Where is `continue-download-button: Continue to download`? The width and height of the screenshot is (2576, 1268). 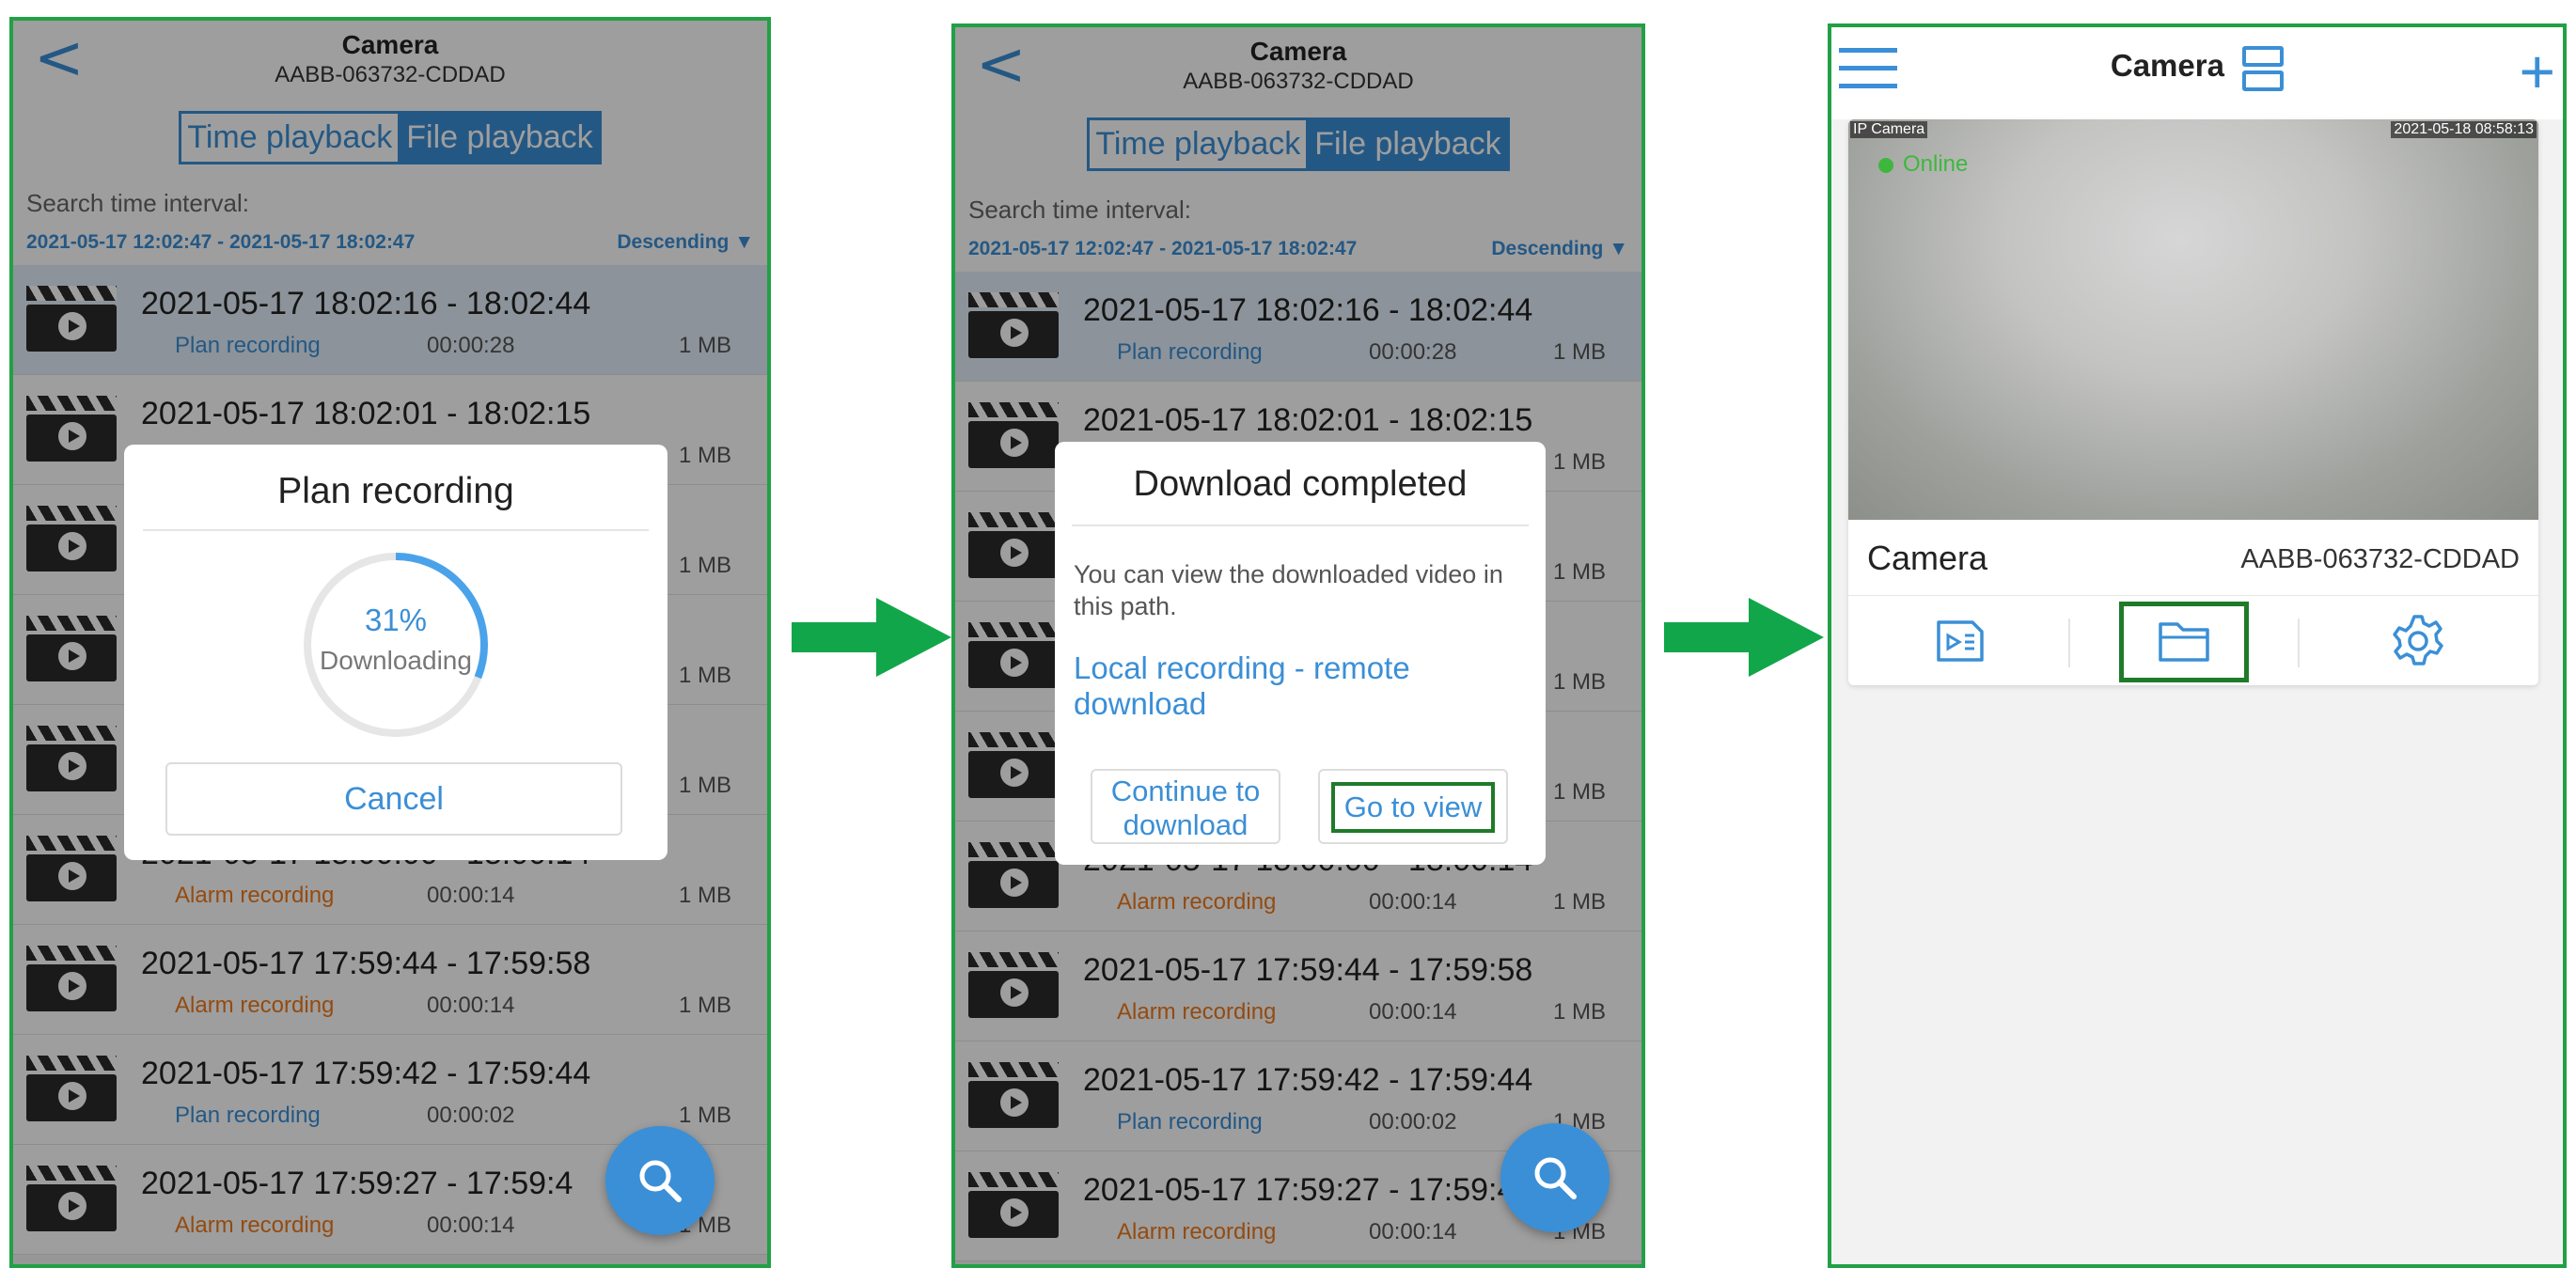 continue-download-button: Continue to download is located at coordinates (1185, 806).